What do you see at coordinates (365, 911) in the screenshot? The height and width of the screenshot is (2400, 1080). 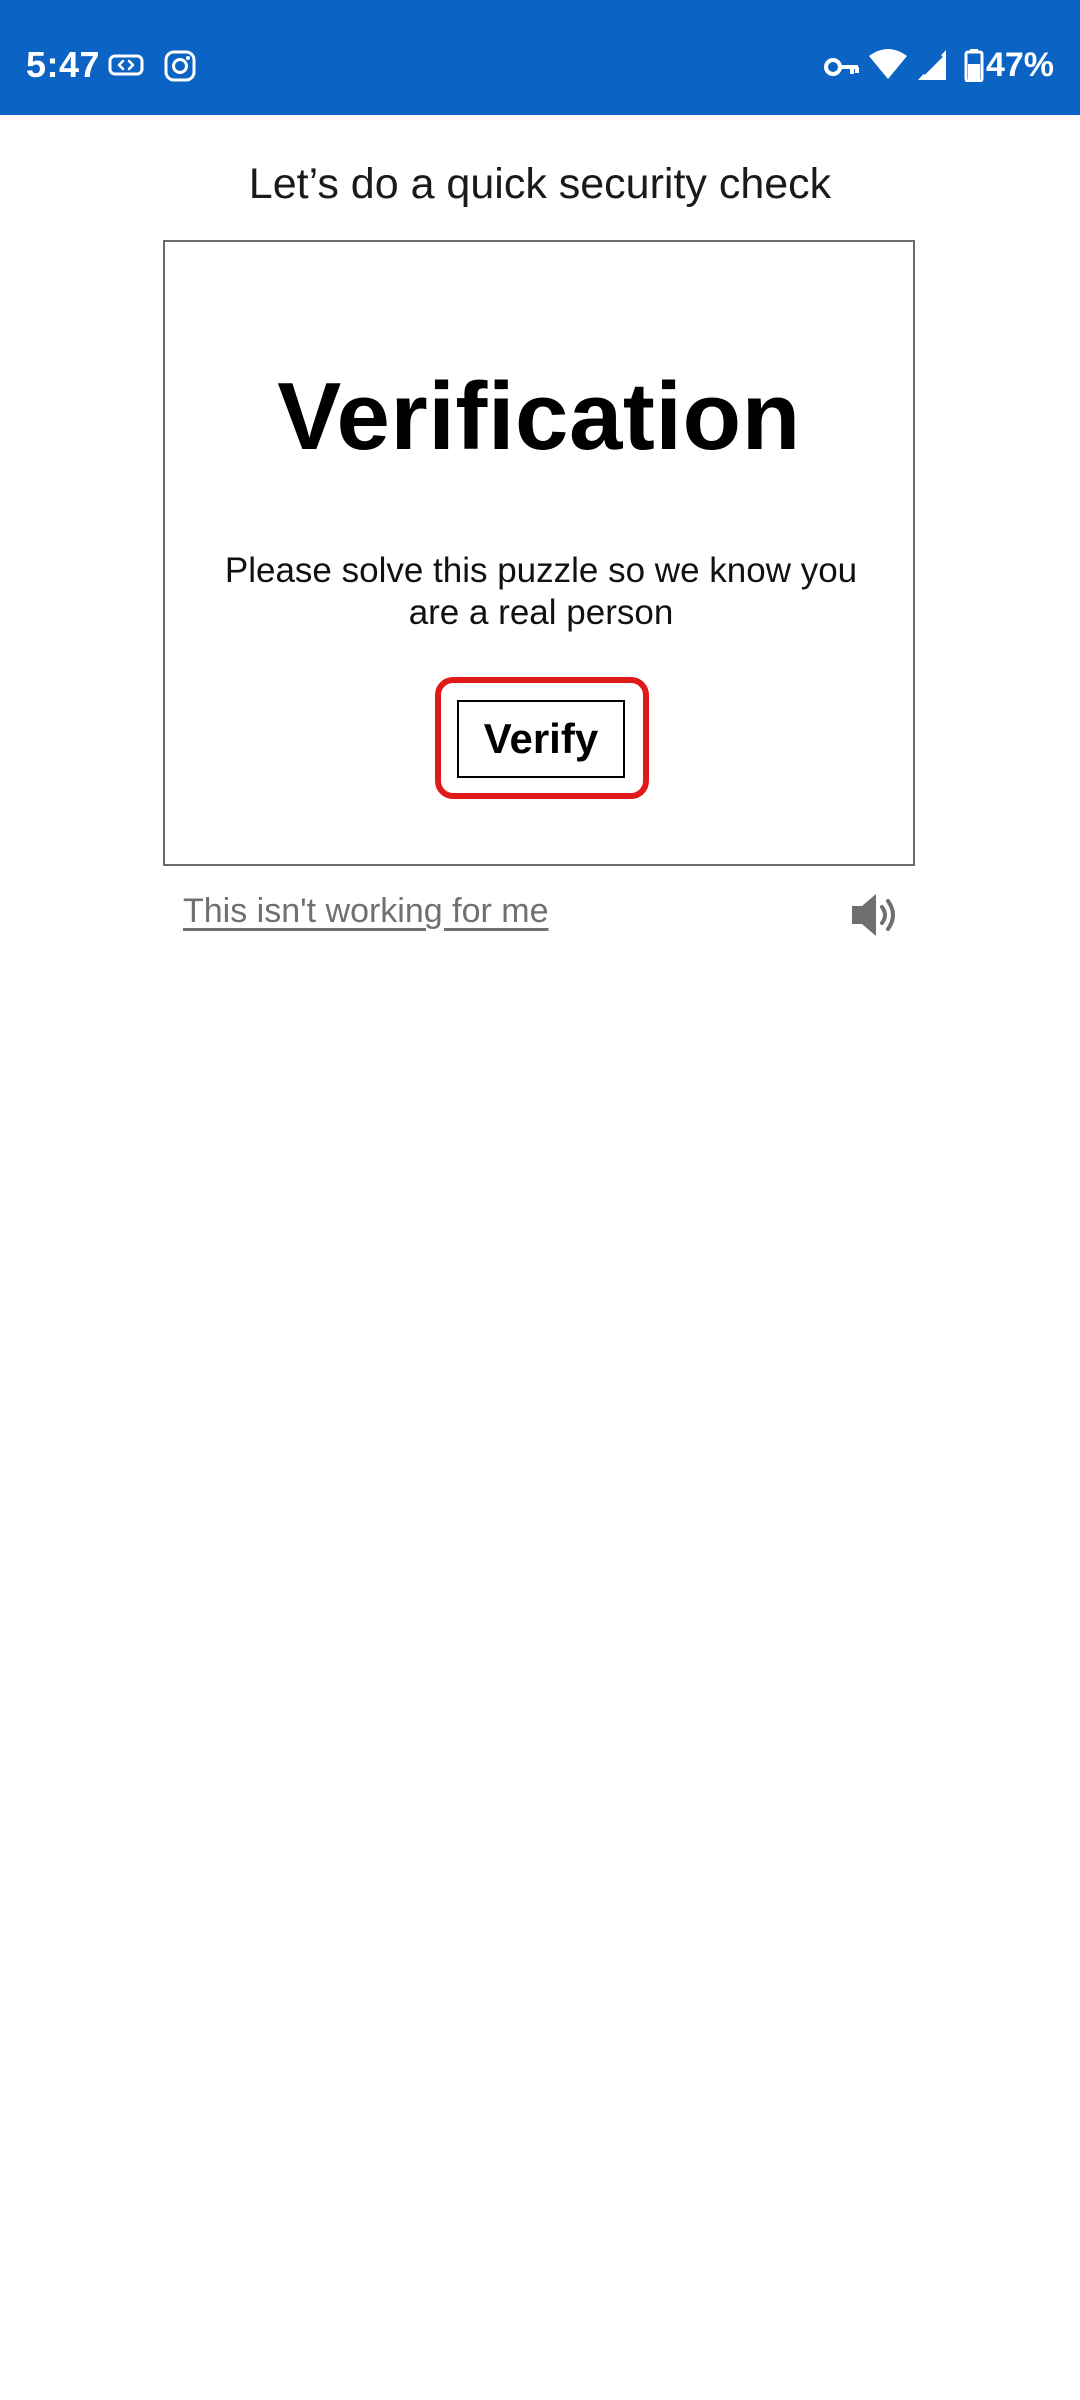 I see `not-working-link: This isn't working for me` at bounding box center [365, 911].